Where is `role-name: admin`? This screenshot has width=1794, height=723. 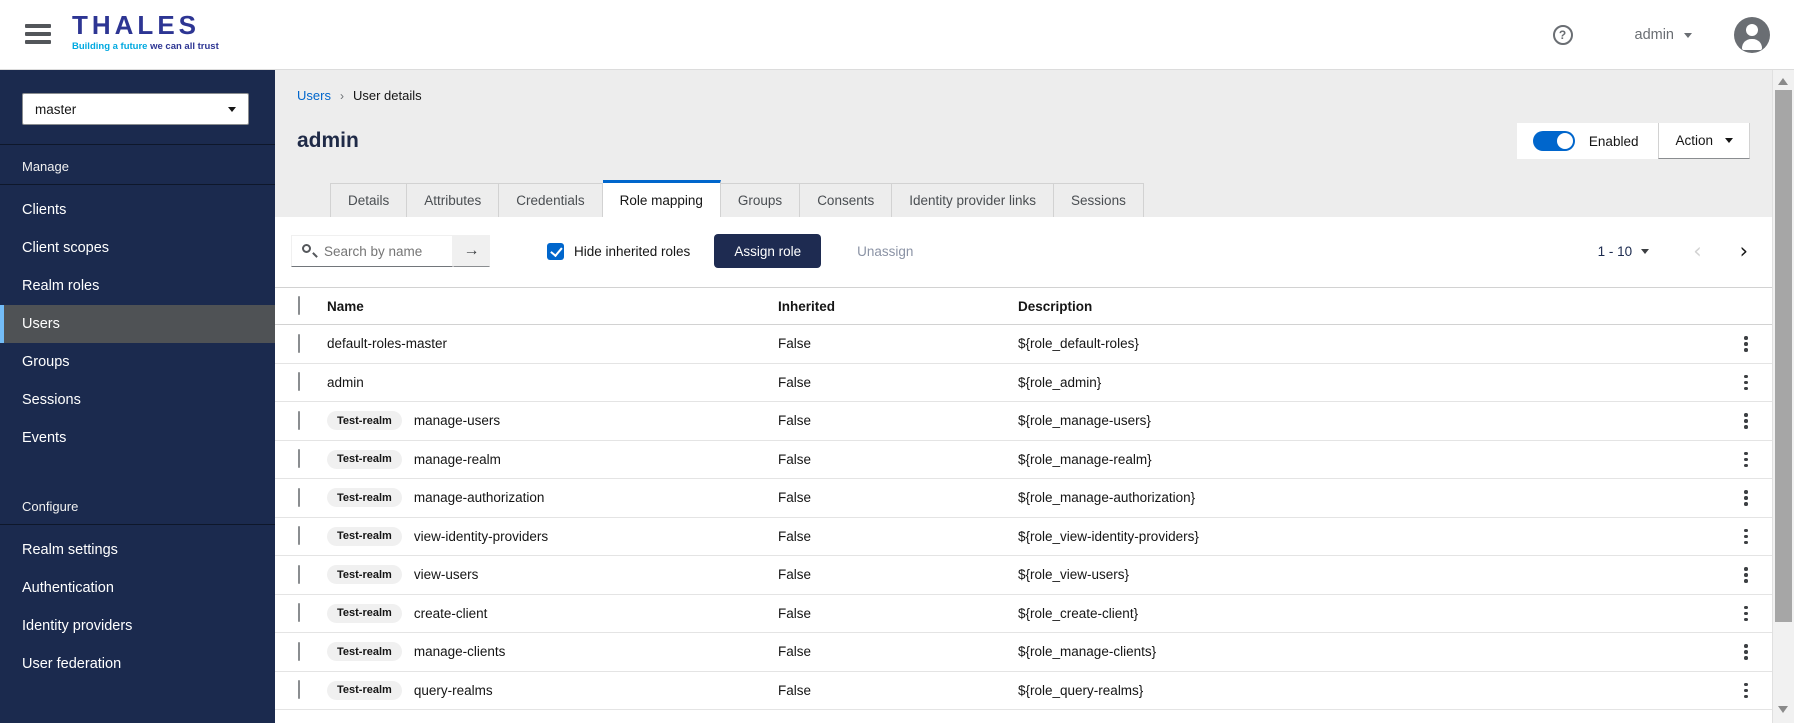
role-name: admin is located at coordinates (345, 382).